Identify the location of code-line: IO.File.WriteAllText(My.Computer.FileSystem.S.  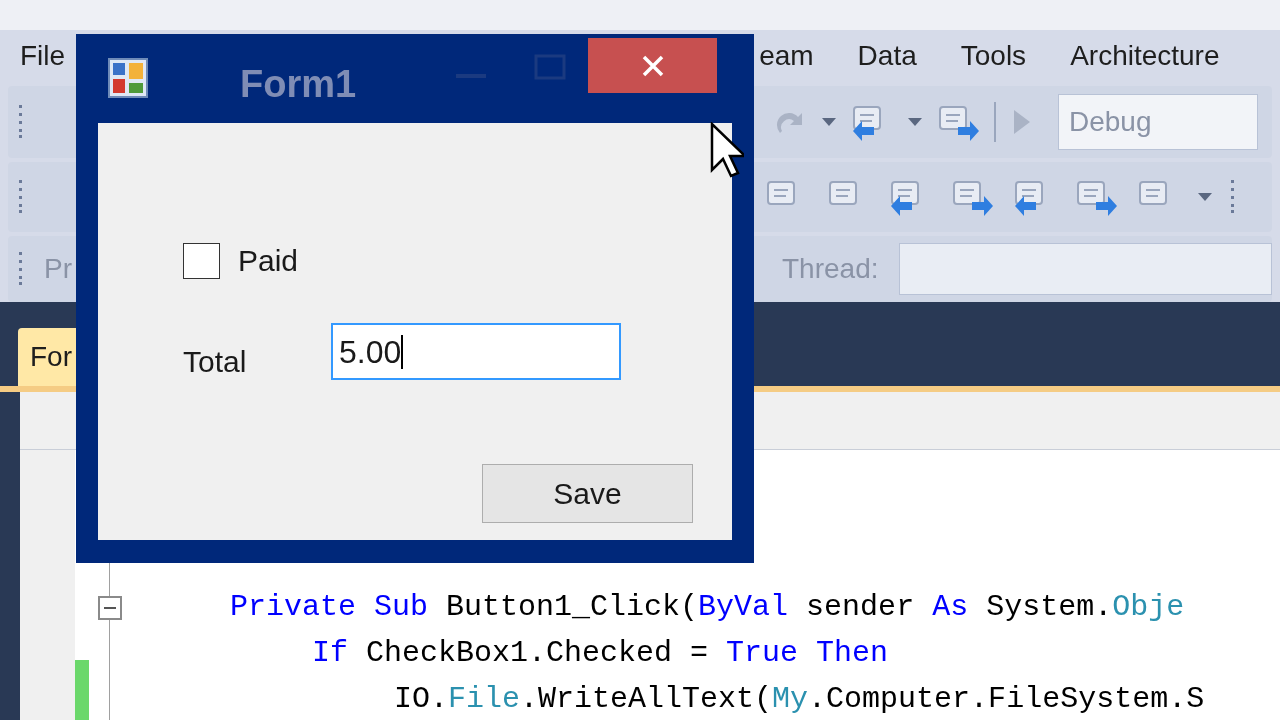
(799, 699).